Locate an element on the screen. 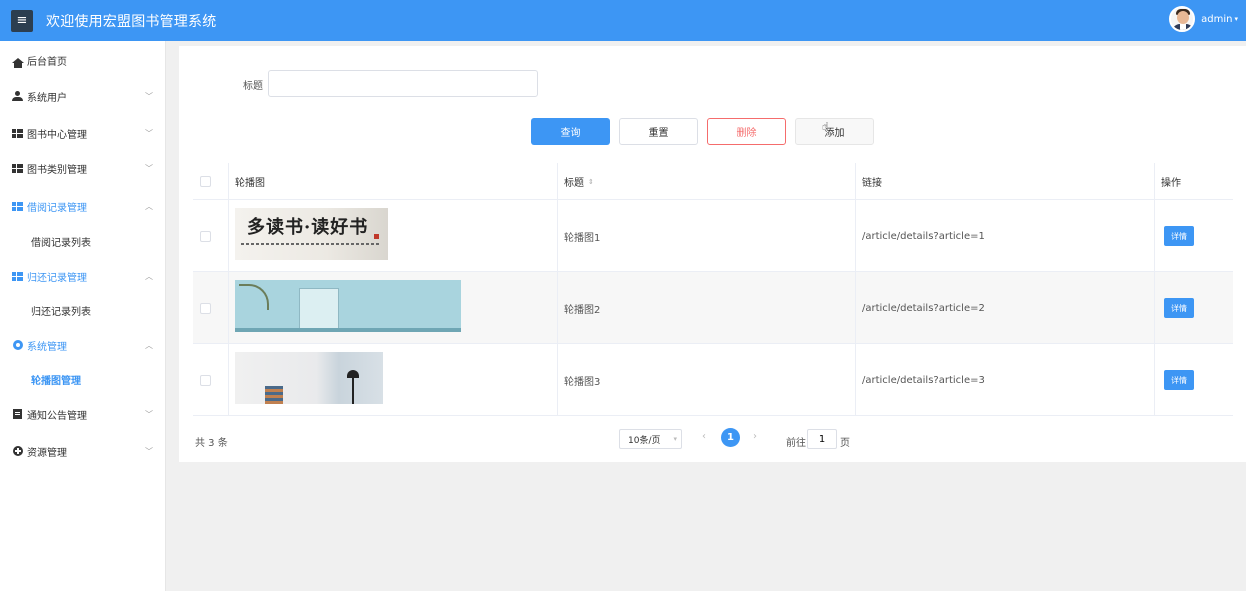 The image size is (1246, 591). query-button: 查询 is located at coordinates (570, 131).